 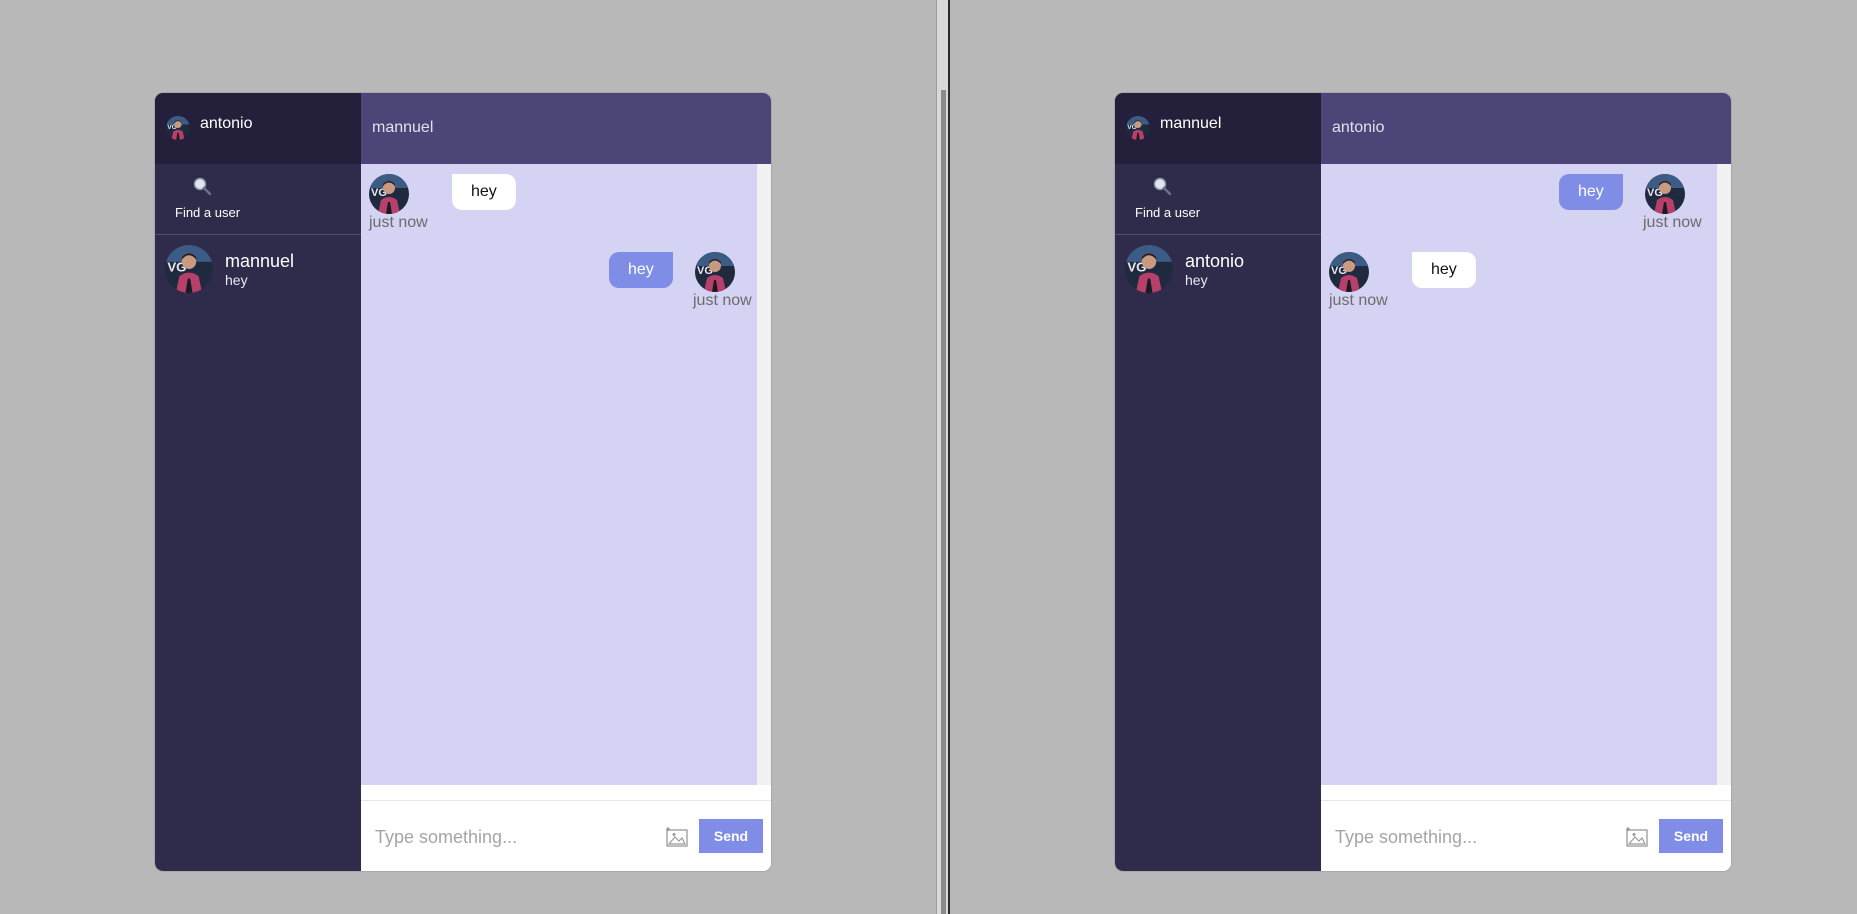 What do you see at coordinates (1358, 127) in the screenshot?
I see `chat-title: antonio` at bounding box center [1358, 127].